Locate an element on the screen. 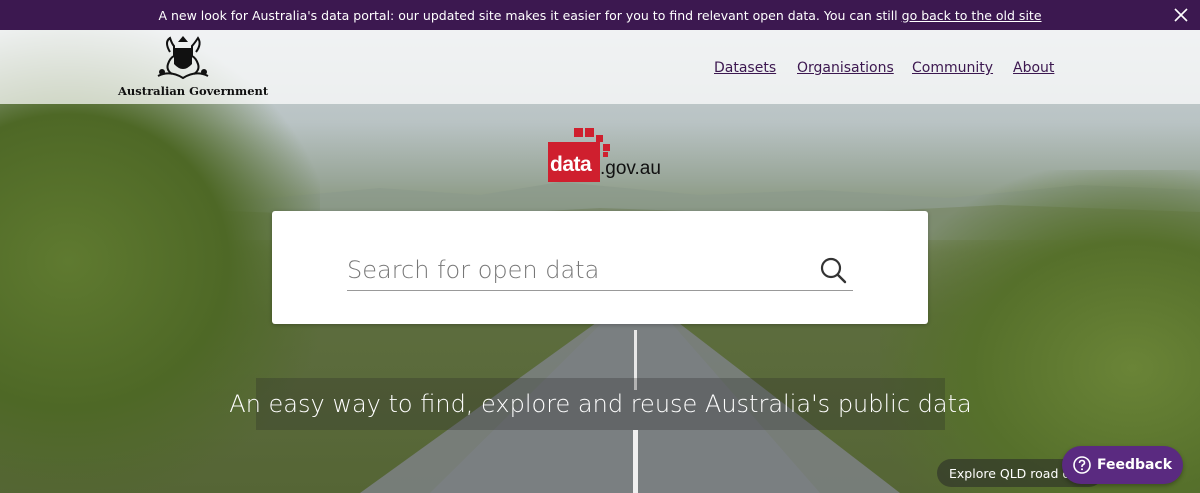  search-icon is located at coordinates (834, 271).